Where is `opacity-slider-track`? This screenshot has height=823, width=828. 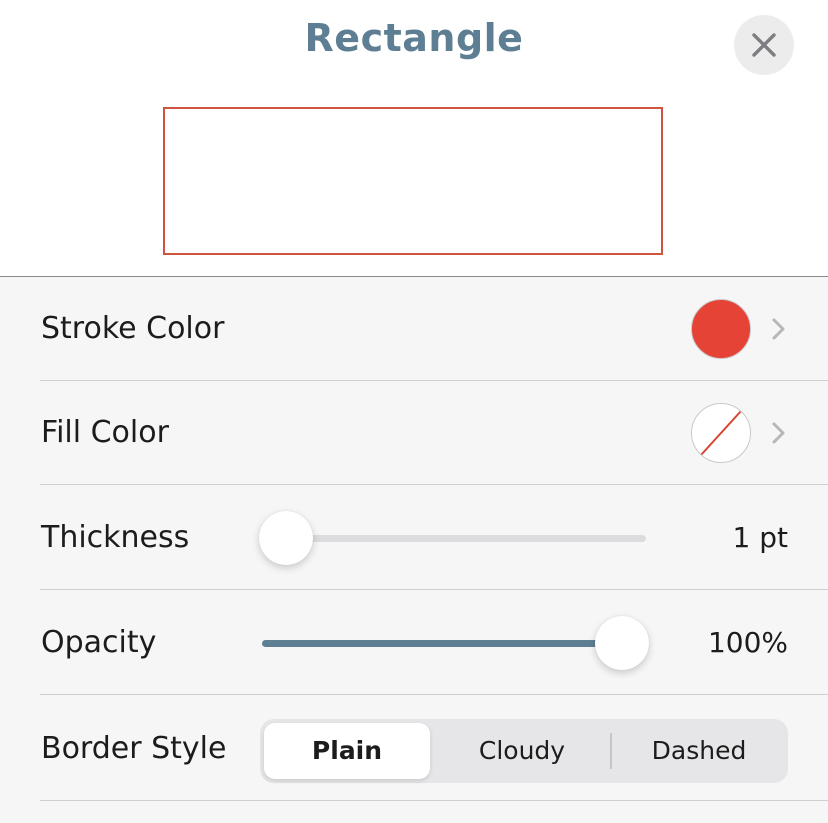
opacity-slider-track is located at coordinates (454, 643).